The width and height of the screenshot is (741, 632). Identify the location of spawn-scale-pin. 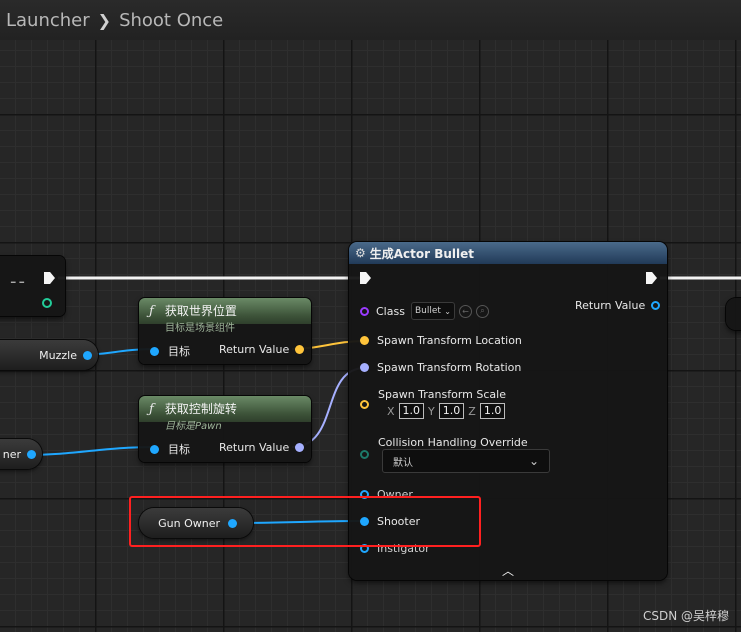
(364, 404).